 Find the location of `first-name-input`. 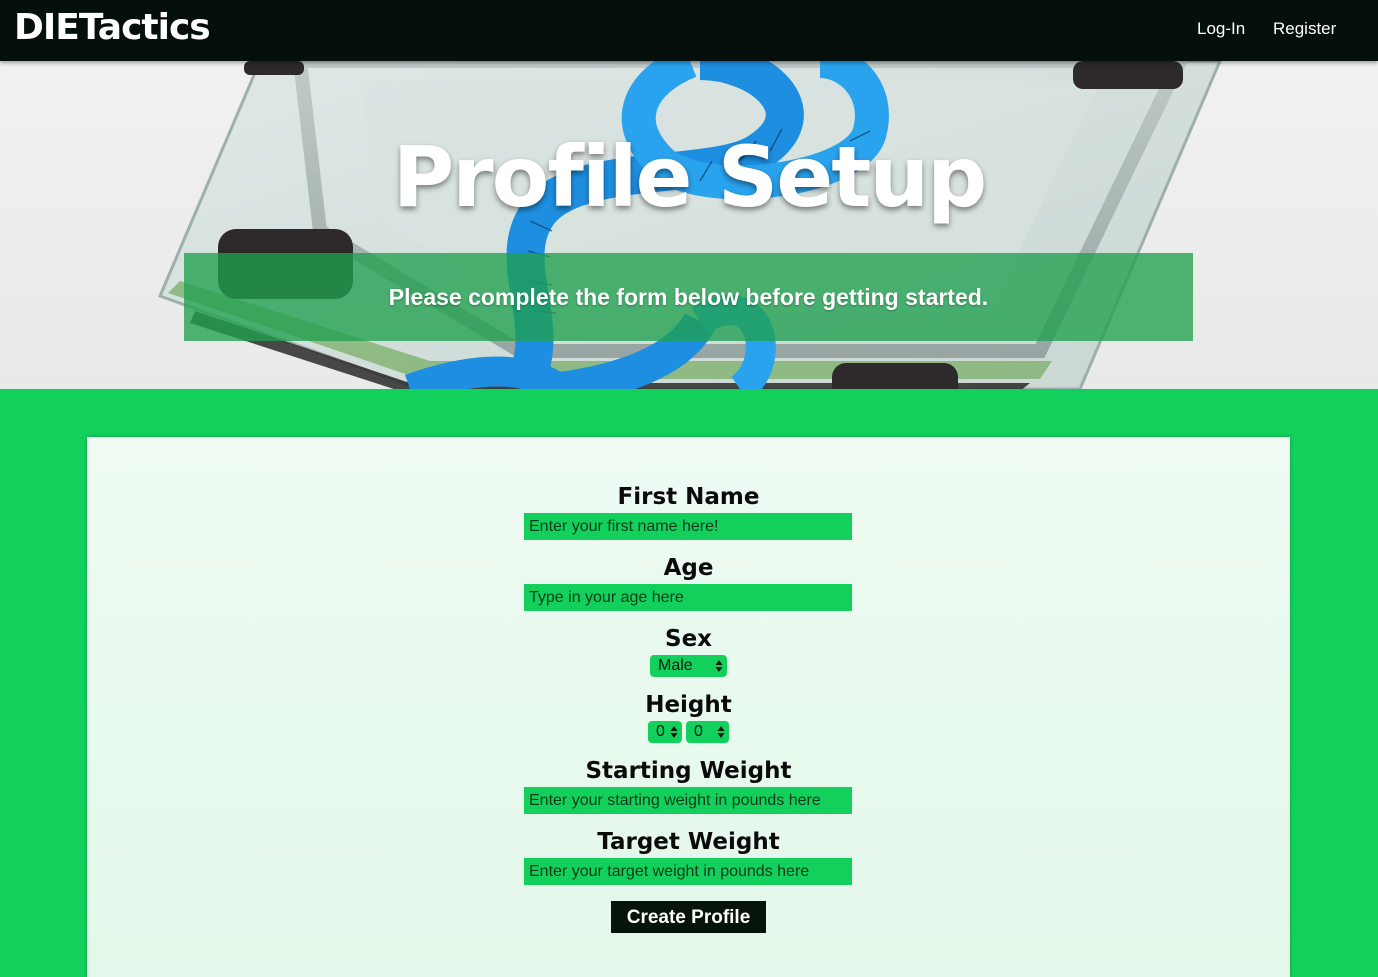

first-name-input is located at coordinates (688, 526).